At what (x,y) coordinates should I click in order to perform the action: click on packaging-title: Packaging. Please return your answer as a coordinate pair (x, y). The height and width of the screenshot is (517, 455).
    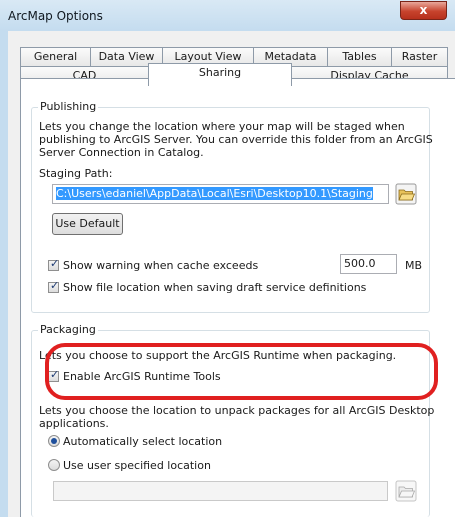
    Looking at the image, I should click on (68, 329).